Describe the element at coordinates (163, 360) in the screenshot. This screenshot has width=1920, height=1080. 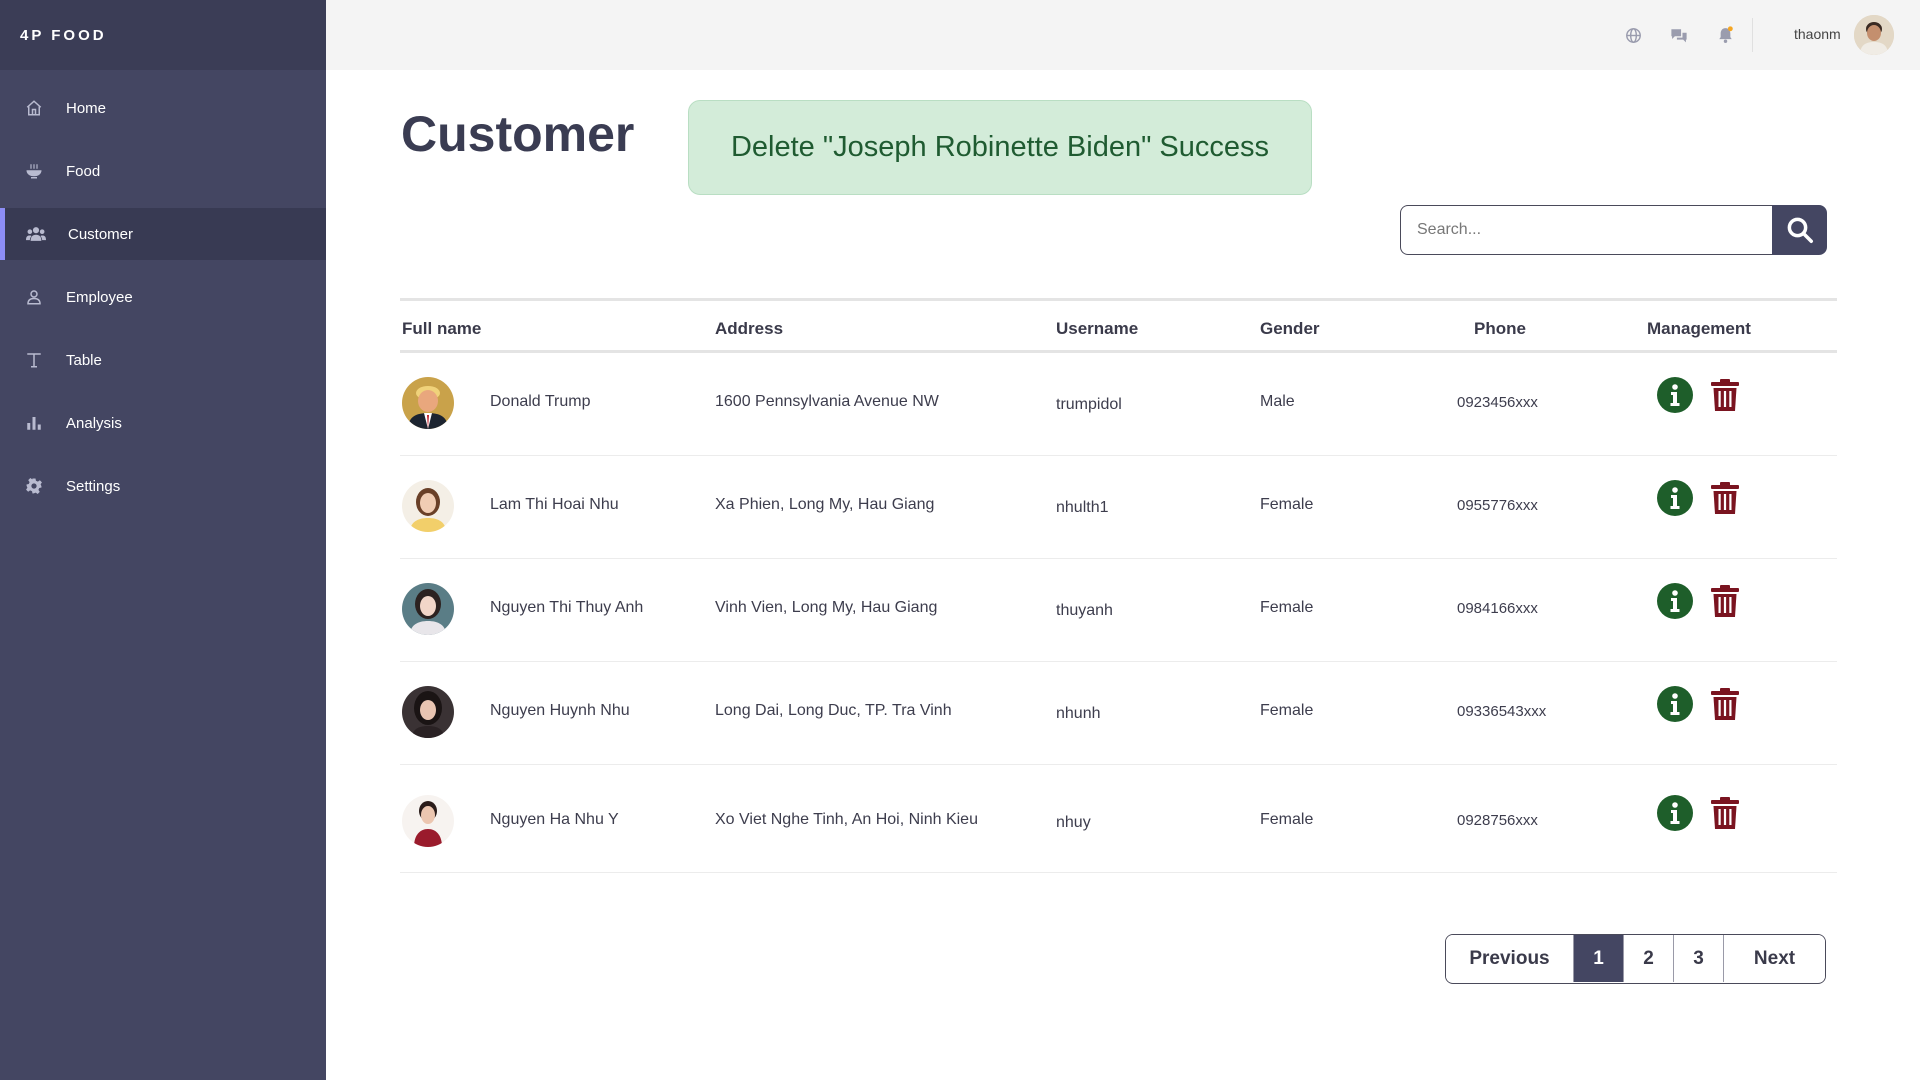
I see `sidebar-item-table: Table` at that location.